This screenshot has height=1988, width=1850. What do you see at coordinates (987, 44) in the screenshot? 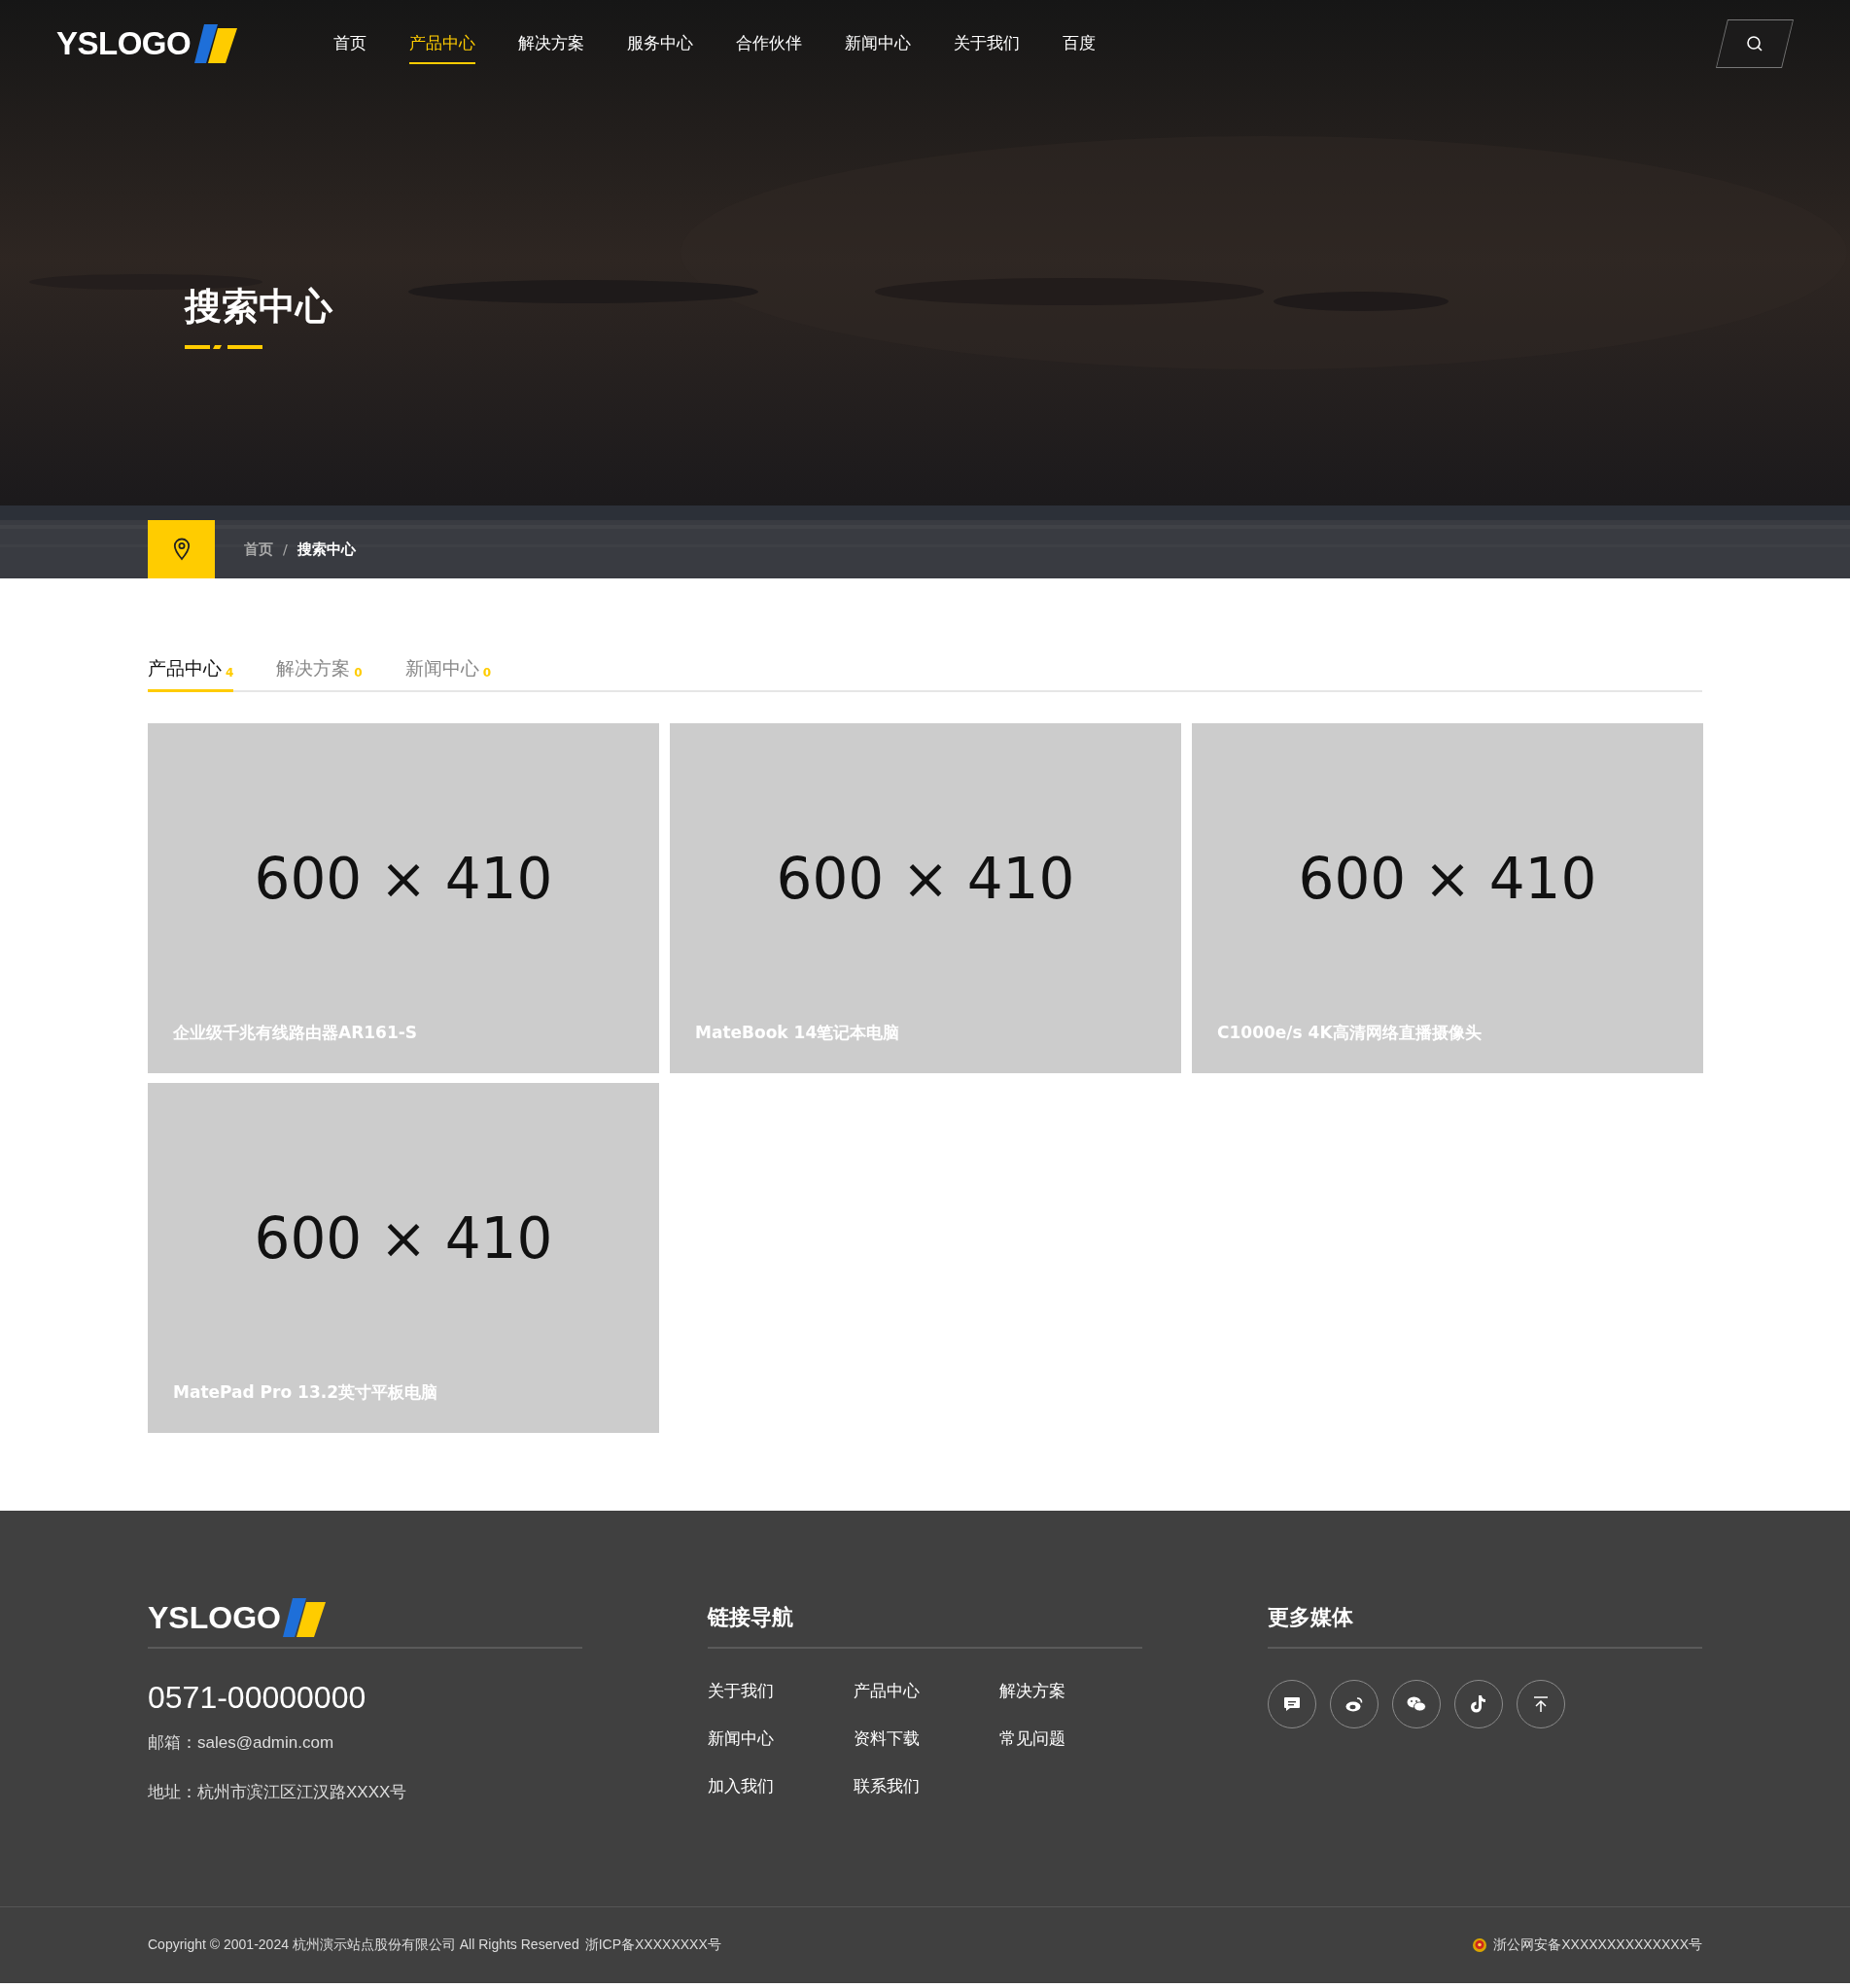
I see `nav-link: 关于我们` at bounding box center [987, 44].